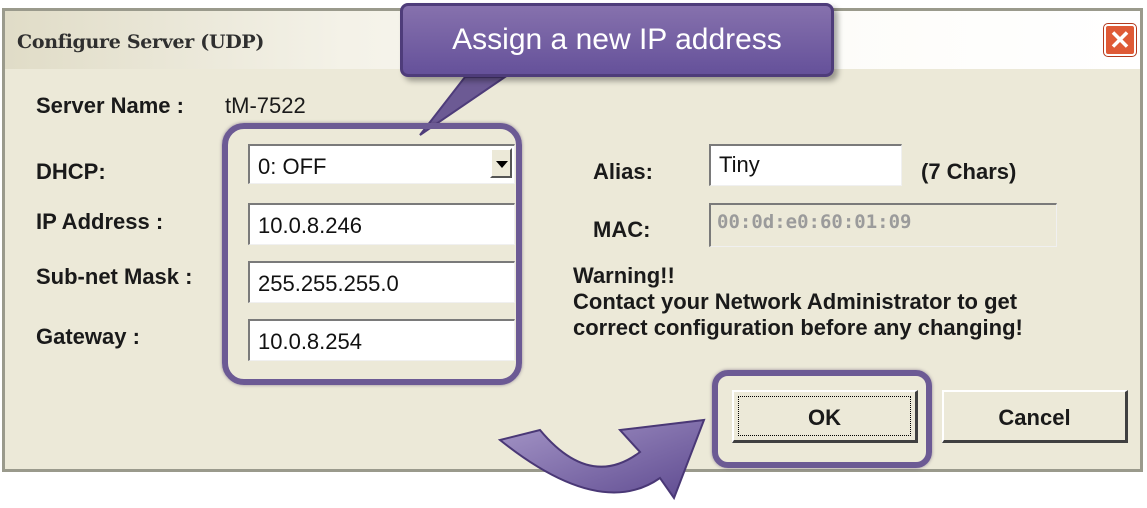 The width and height of the screenshot is (1147, 508). I want to click on callout-text: Assign a new IP address, so click(617, 39).